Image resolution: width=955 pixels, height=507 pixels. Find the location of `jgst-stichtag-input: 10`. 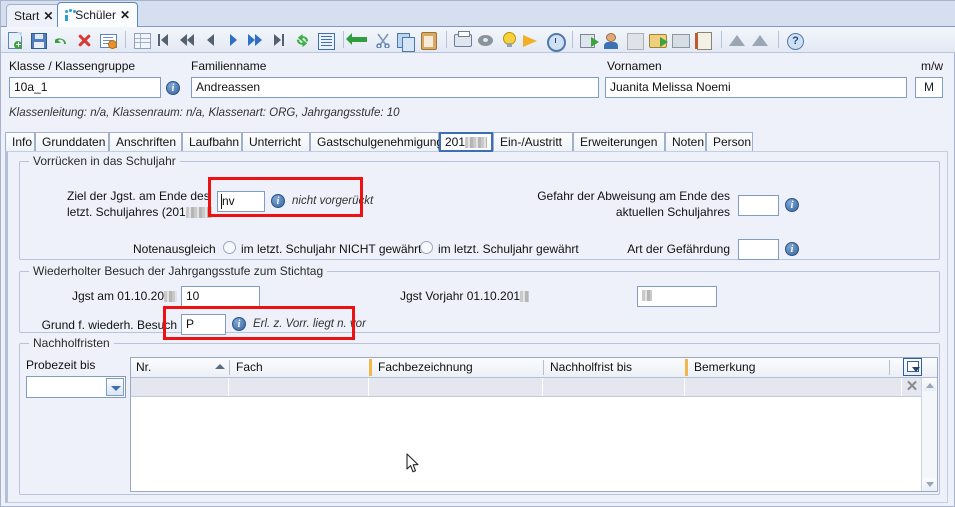

jgst-stichtag-input: 10 is located at coordinates (220, 296).